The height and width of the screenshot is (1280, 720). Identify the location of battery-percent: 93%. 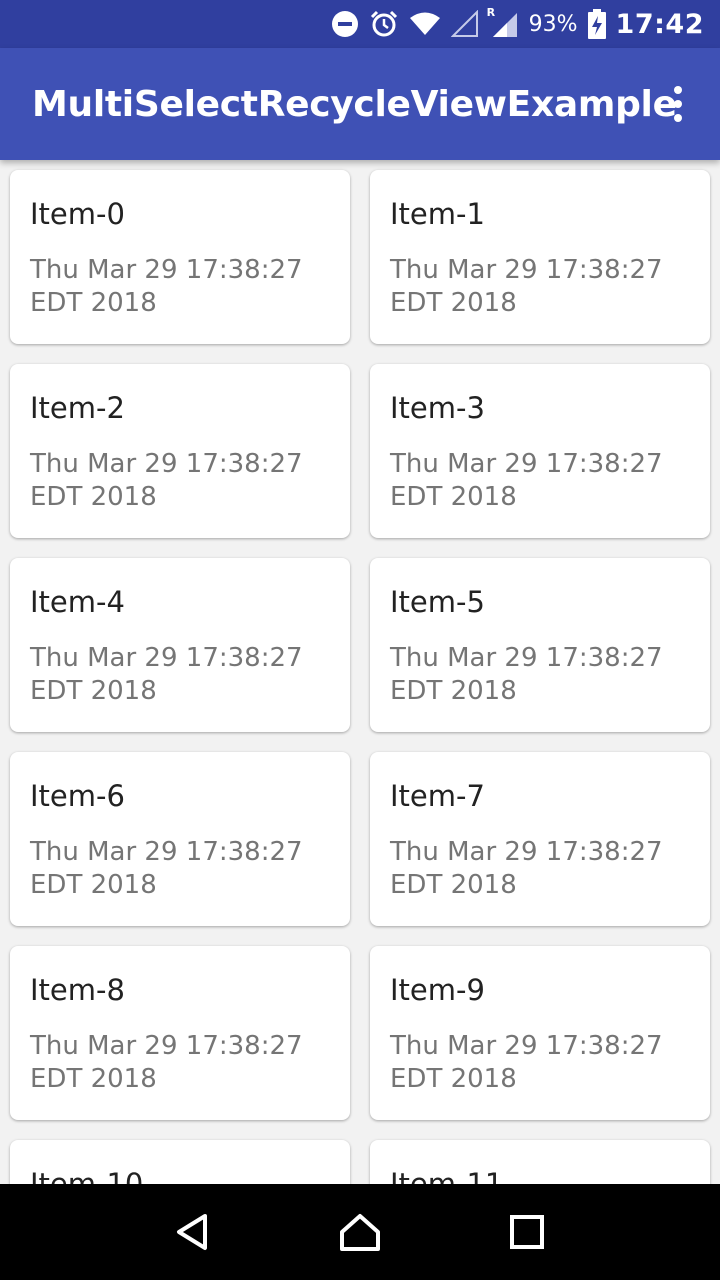
(553, 24).